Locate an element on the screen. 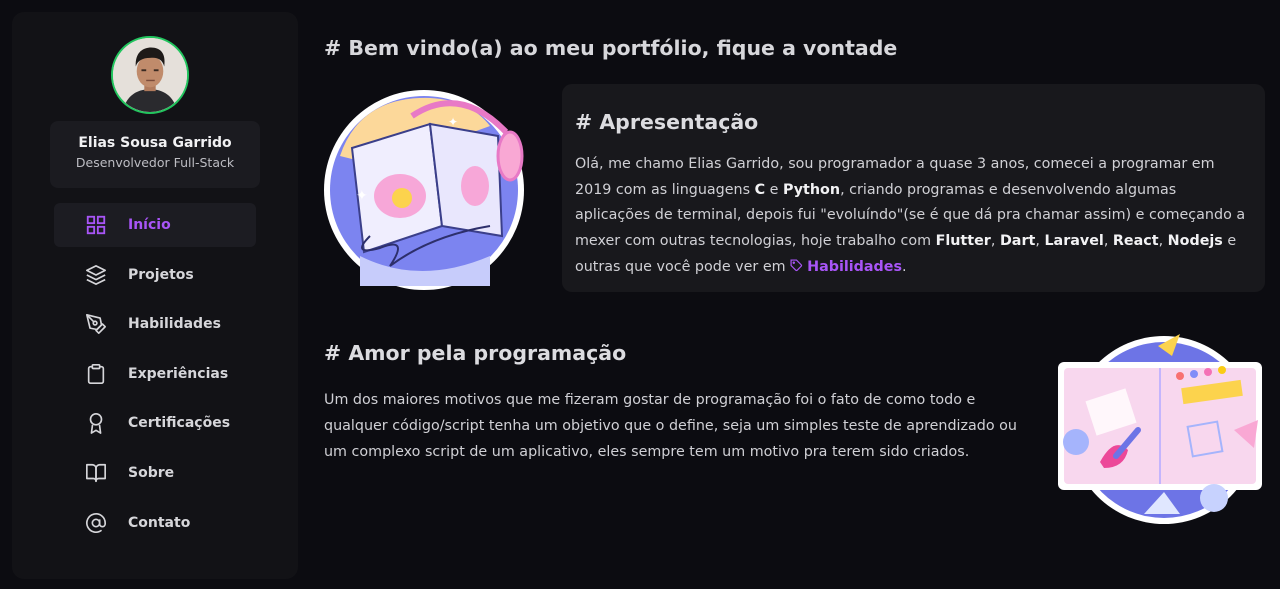 This screenshot has height=589, width=1280. nav-item-certificacoes: Certificações is located at coordinates (155, 423).